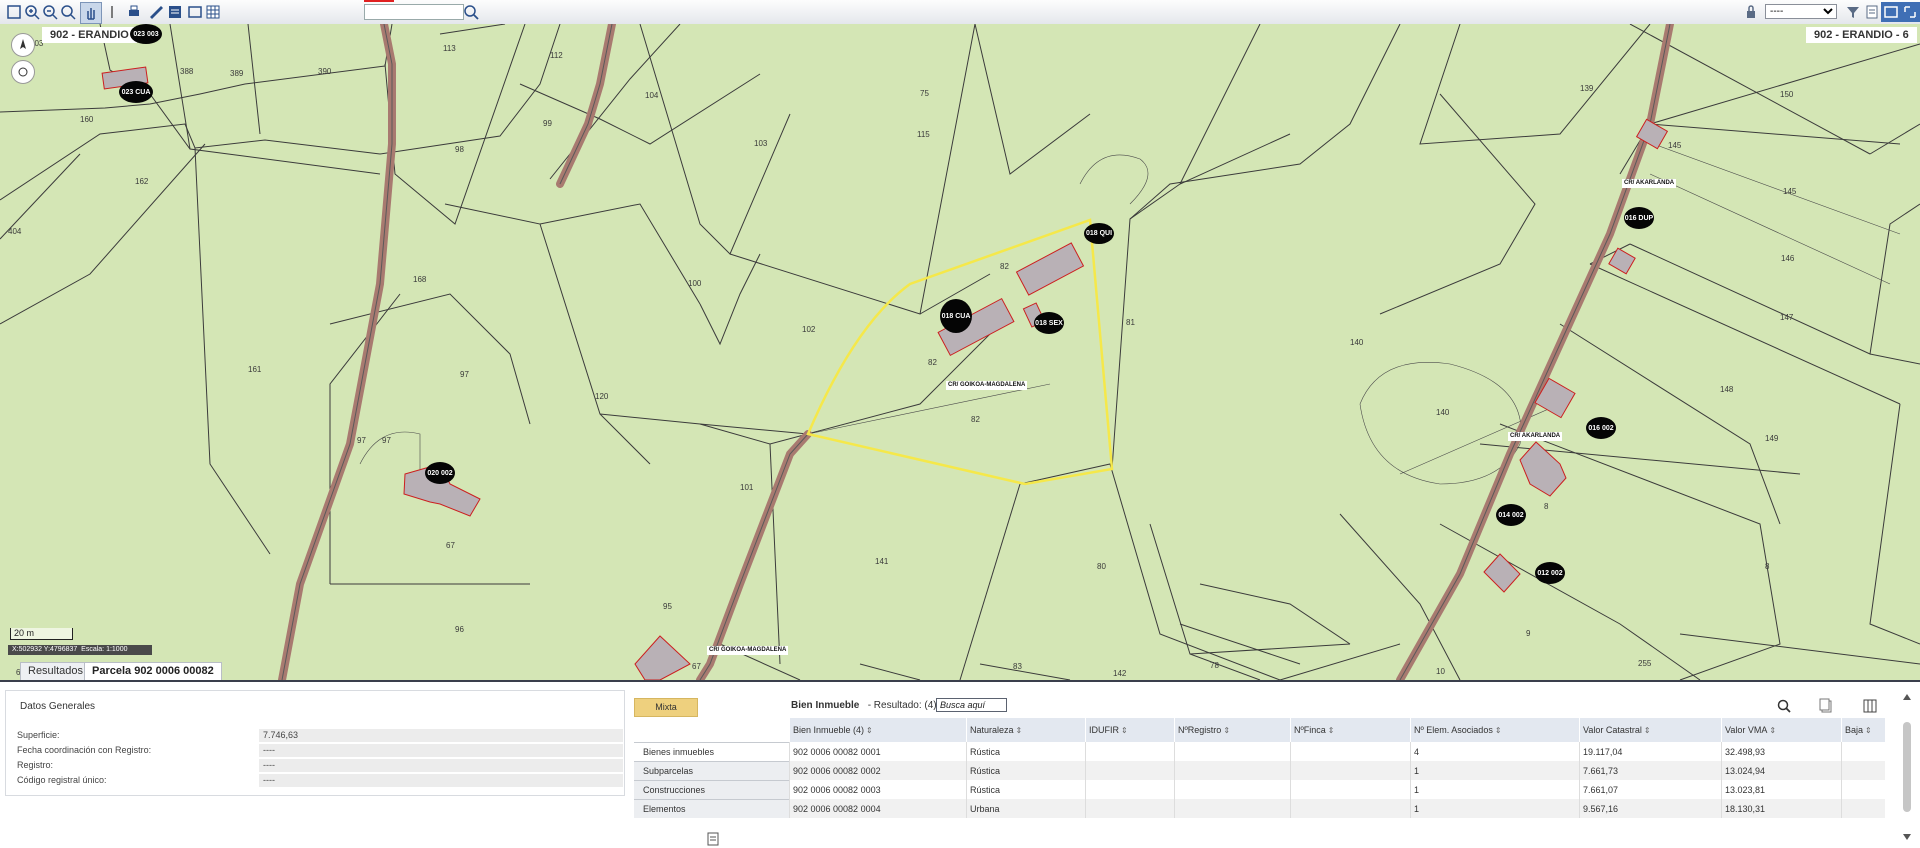  I want to click on map-badge: 016 002, so click(1601, 428).